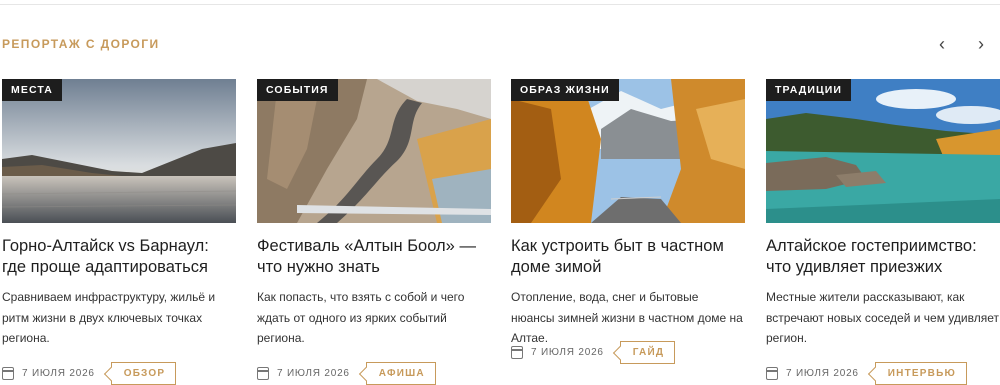 This screenshot has width=1000, height=385. What do you see at coordinates (942, 44) in the screenshot?
I see `prev-arrow-icon: ‹` at bounding box center [942, 44].